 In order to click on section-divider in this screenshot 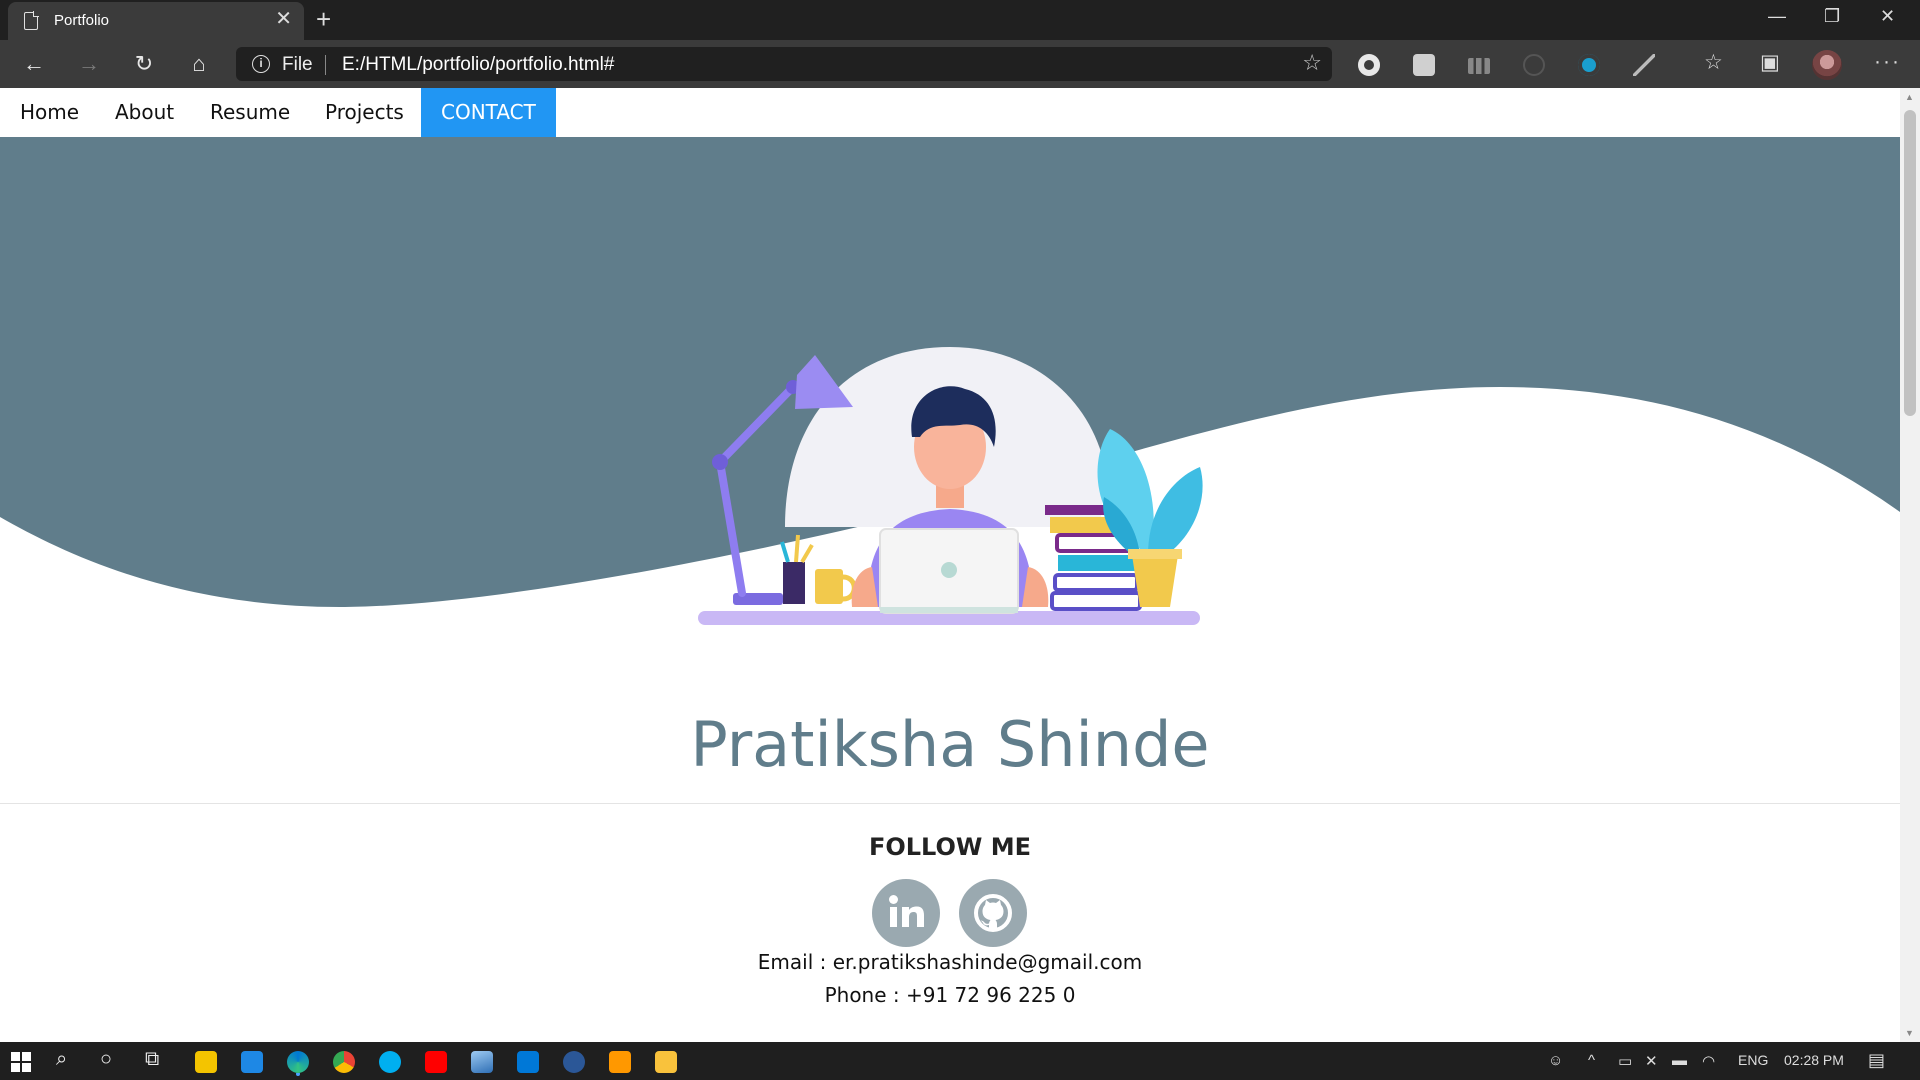, I will do `click(950, 803)`.